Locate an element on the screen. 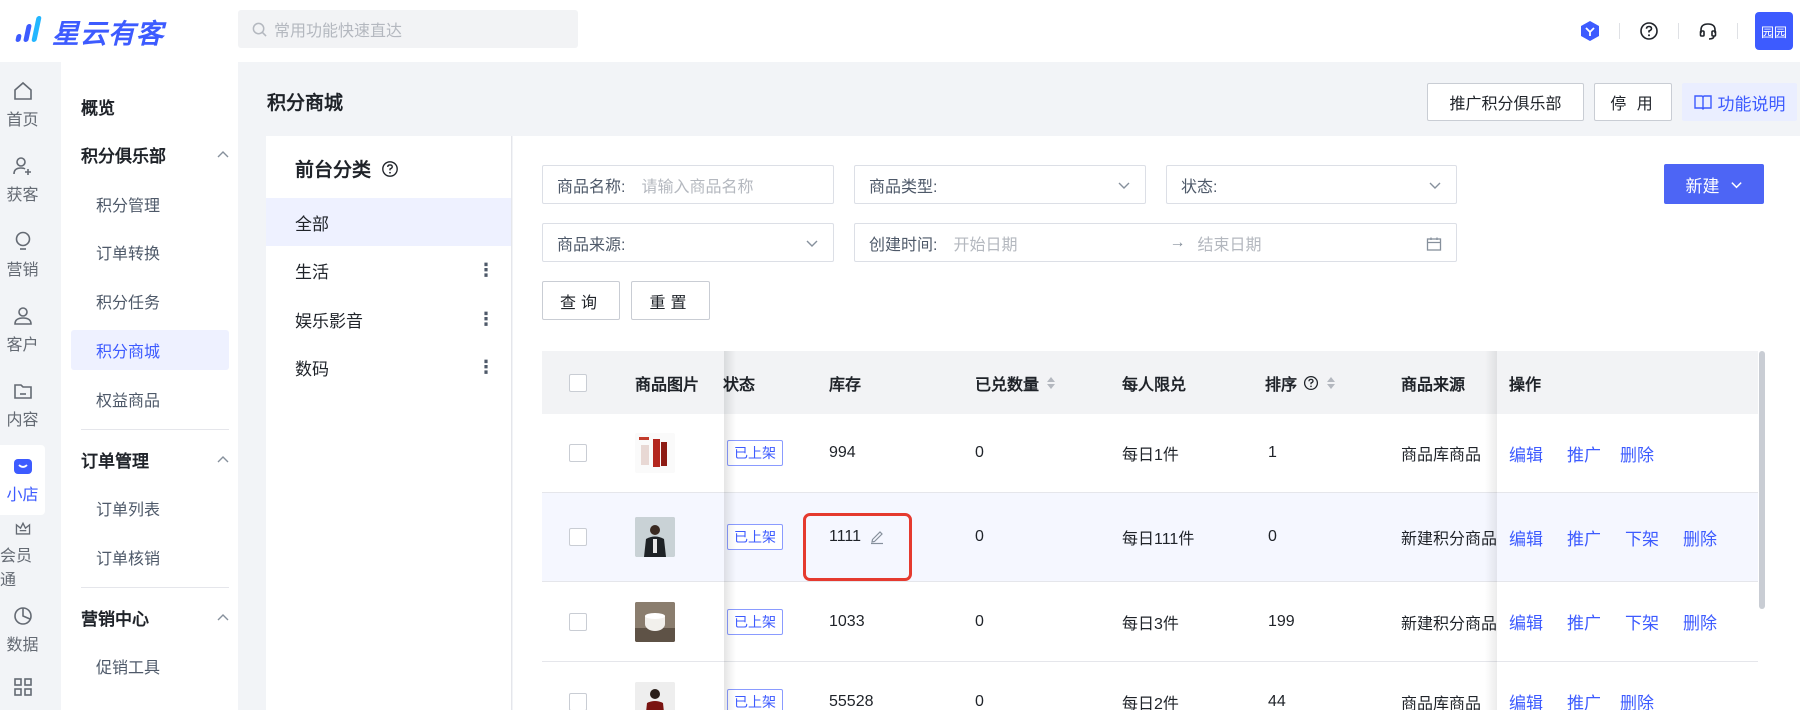 The width and height of the screenshot is (1800, 710). select-all-checkbox is located at coordinates (578, 382).